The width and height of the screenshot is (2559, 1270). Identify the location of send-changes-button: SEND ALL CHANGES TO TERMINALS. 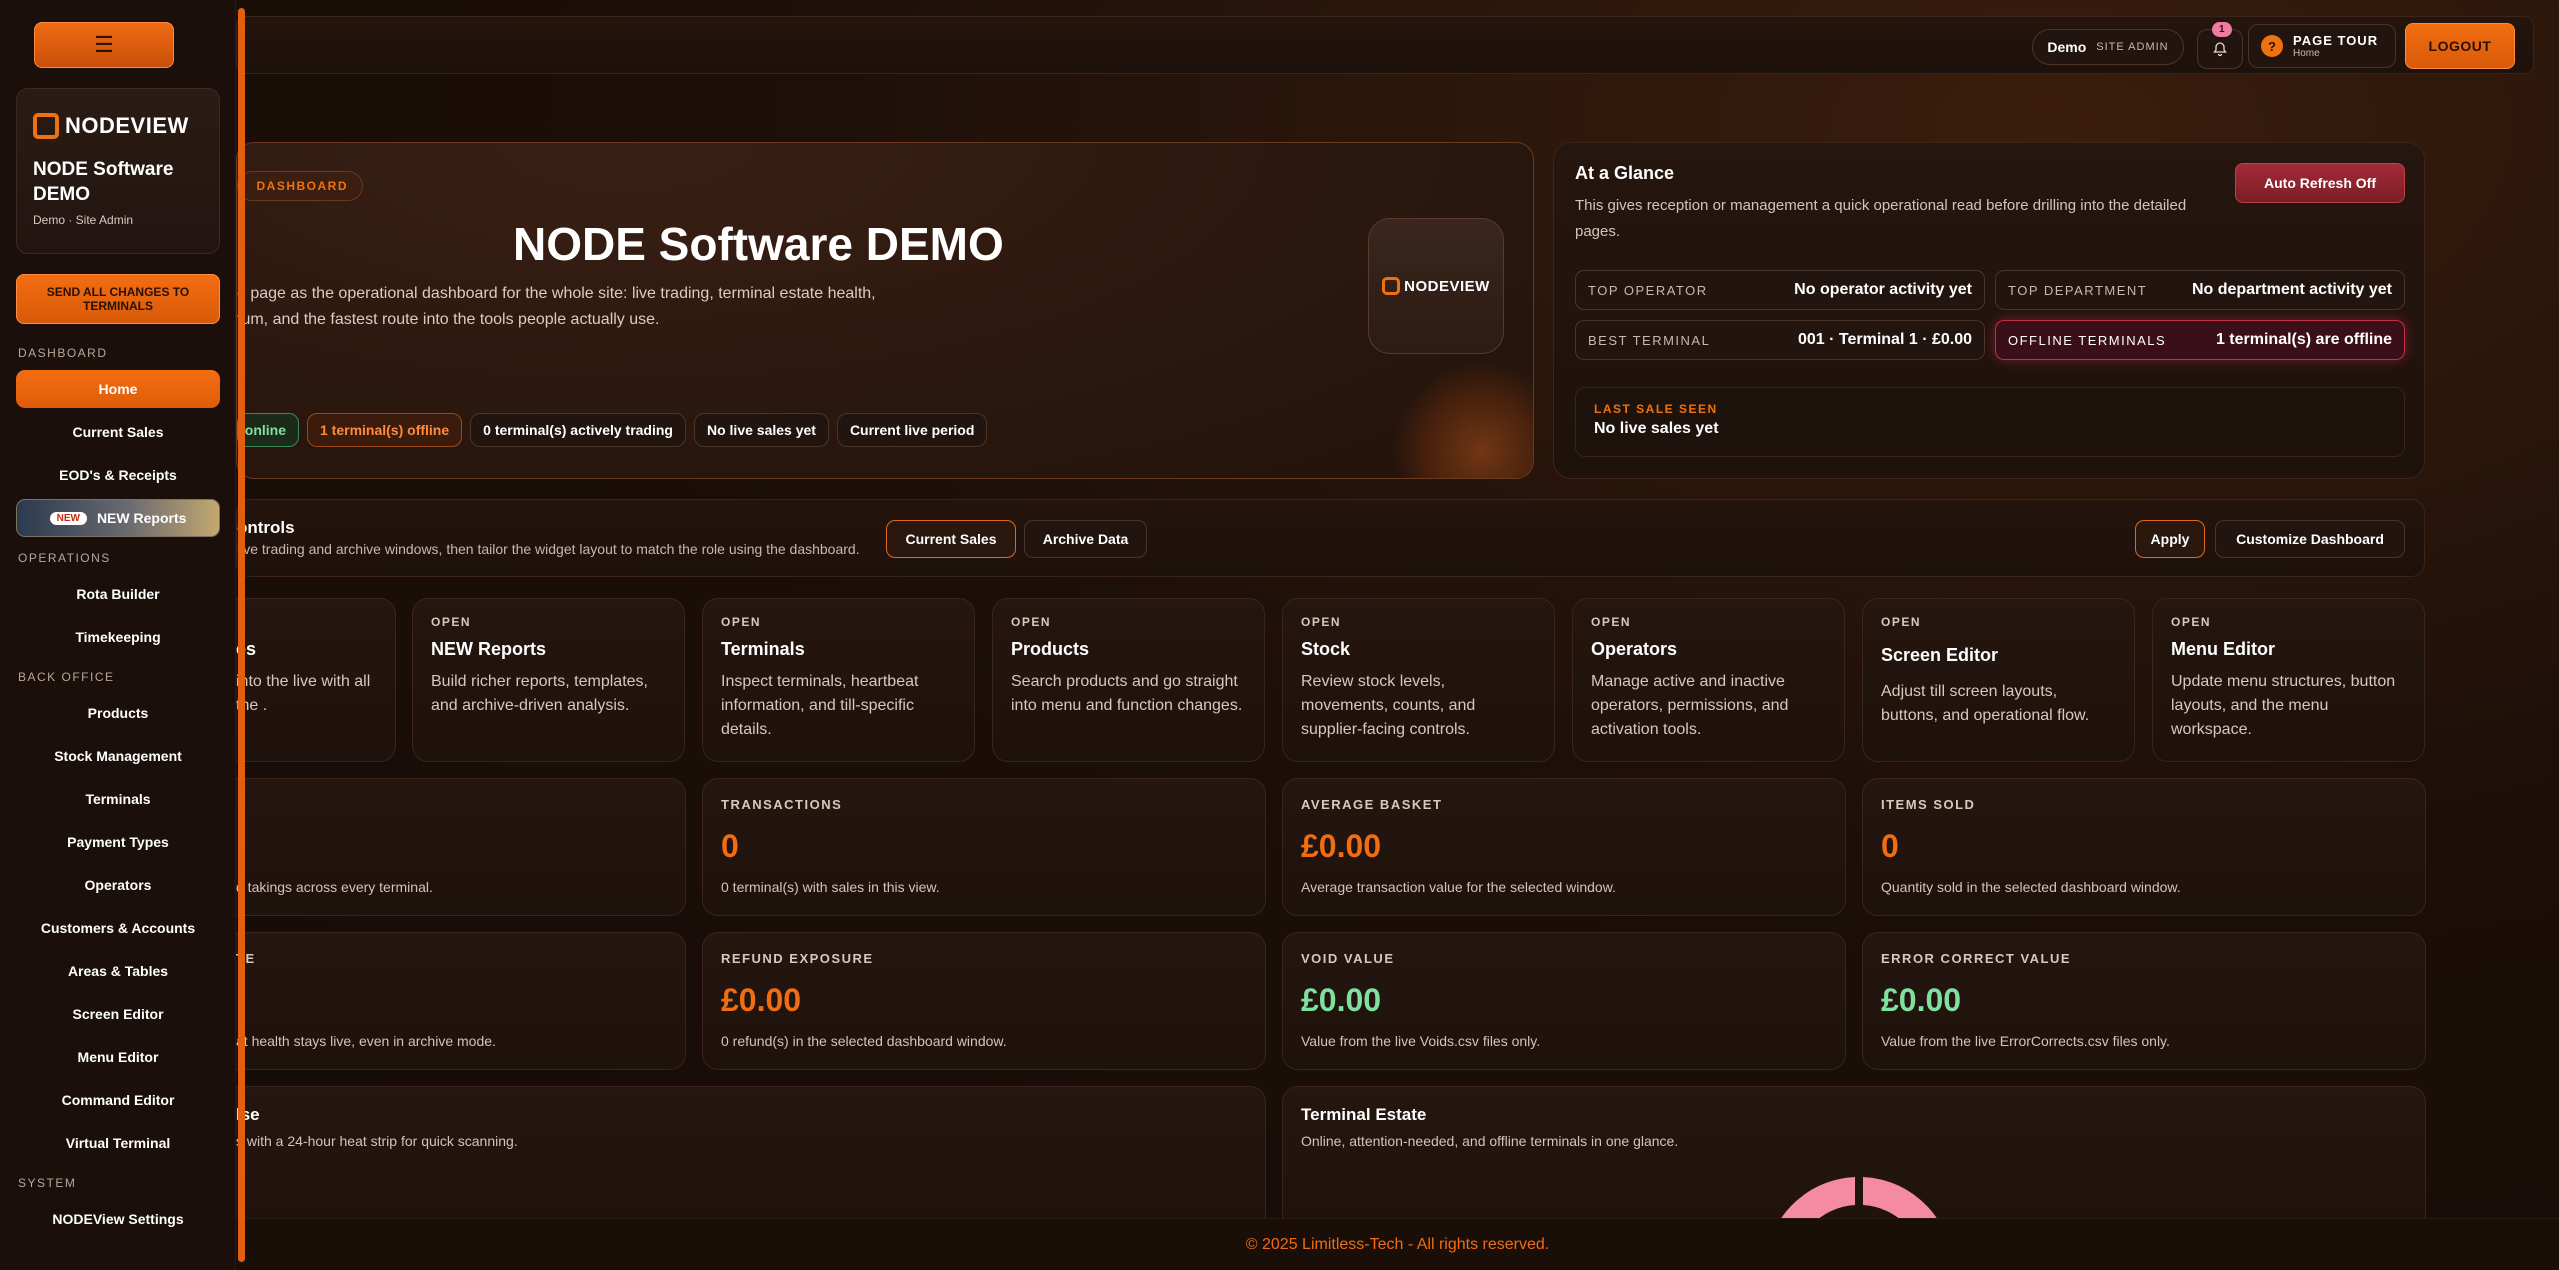
(118, 299).